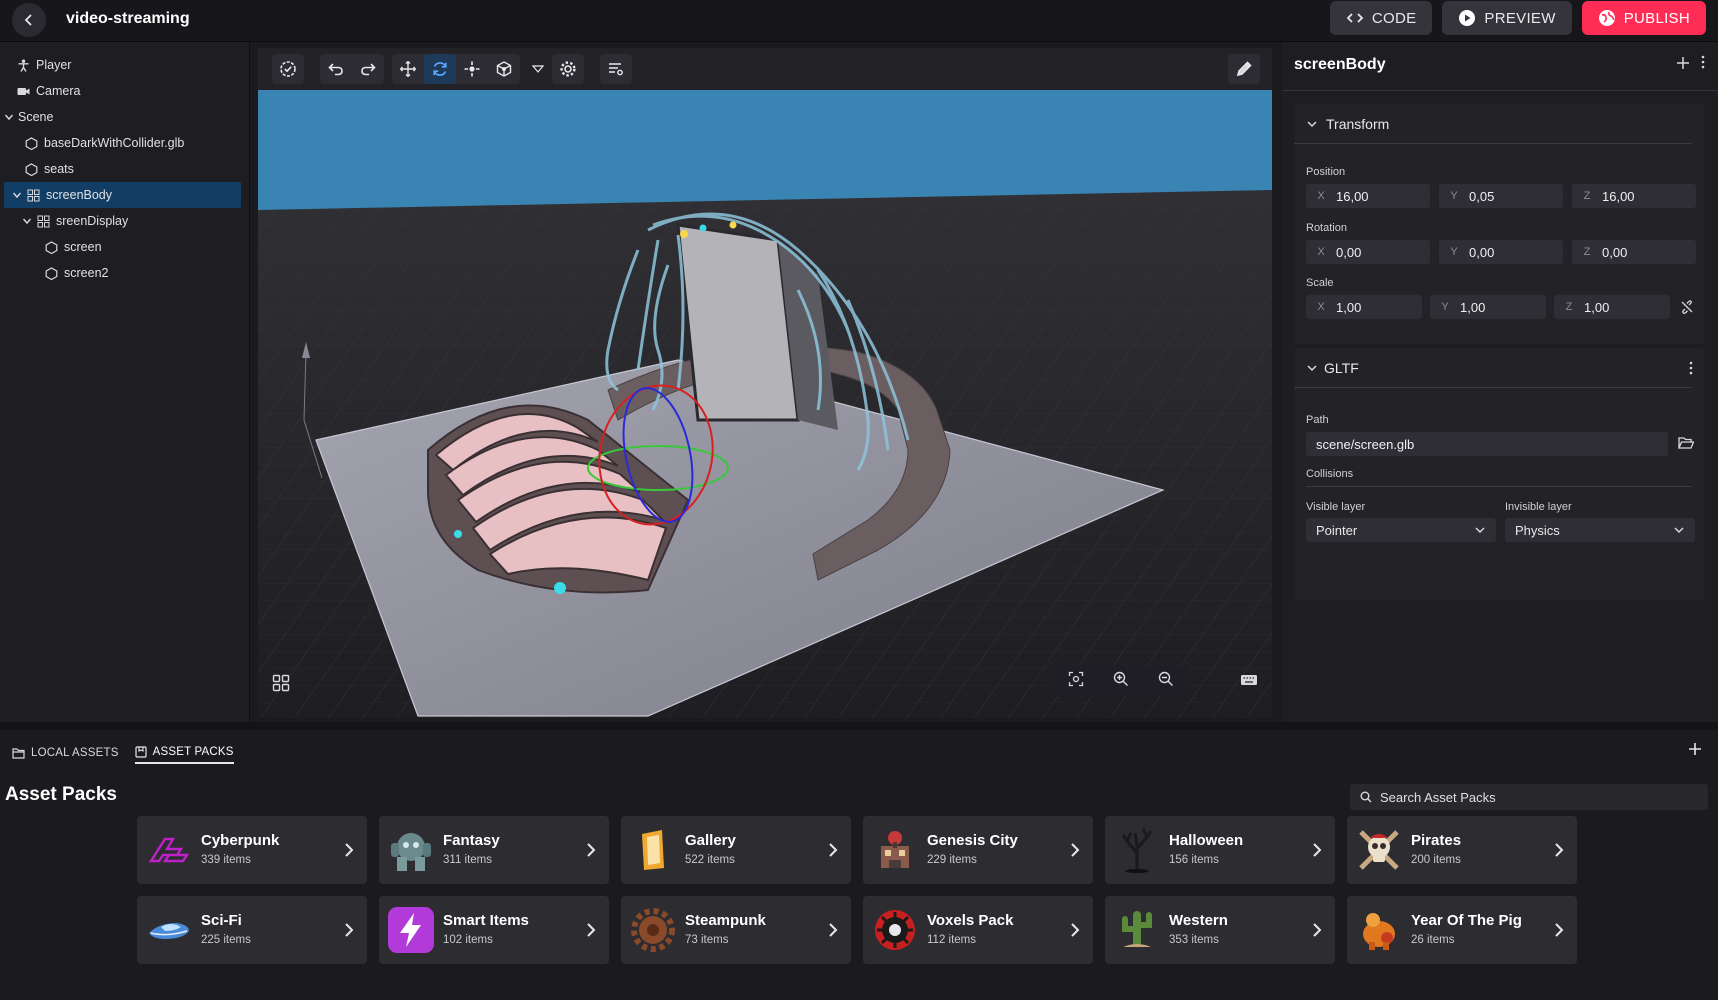 The image size is (1718, 1000). I want to click on back-button, so click(29, 20).